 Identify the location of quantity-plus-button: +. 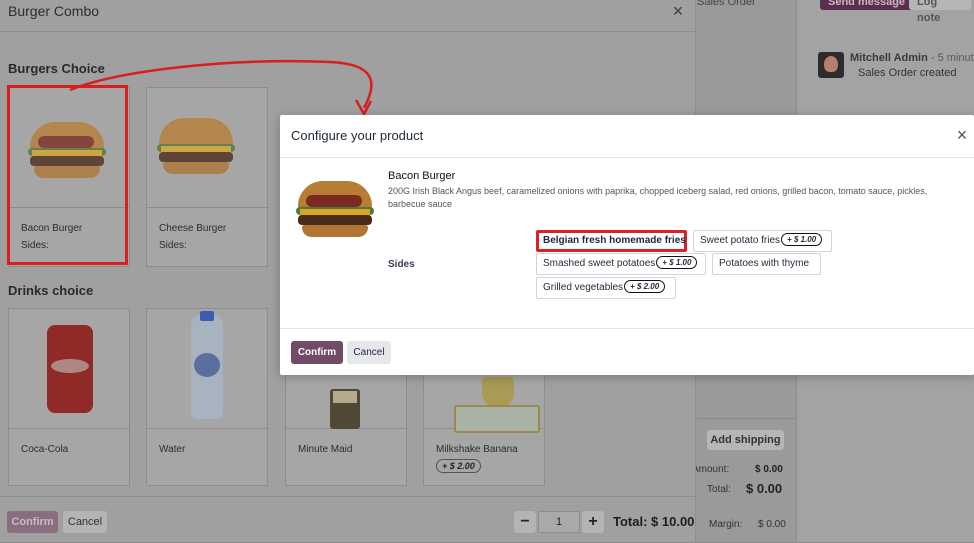
(593, 522).